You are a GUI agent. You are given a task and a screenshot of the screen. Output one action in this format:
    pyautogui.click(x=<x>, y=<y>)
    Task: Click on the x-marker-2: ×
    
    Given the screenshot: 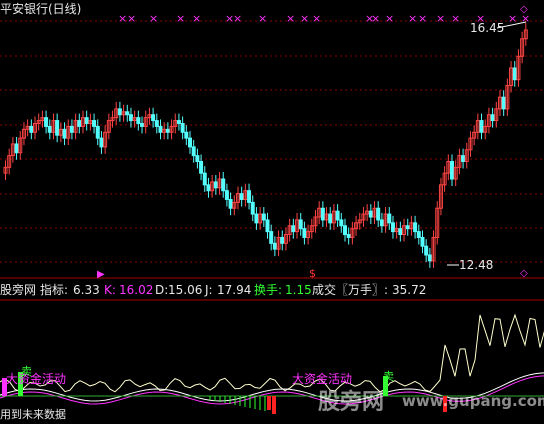 What is the action you would take?
    pyautogui.click(x=153, y=18)
    